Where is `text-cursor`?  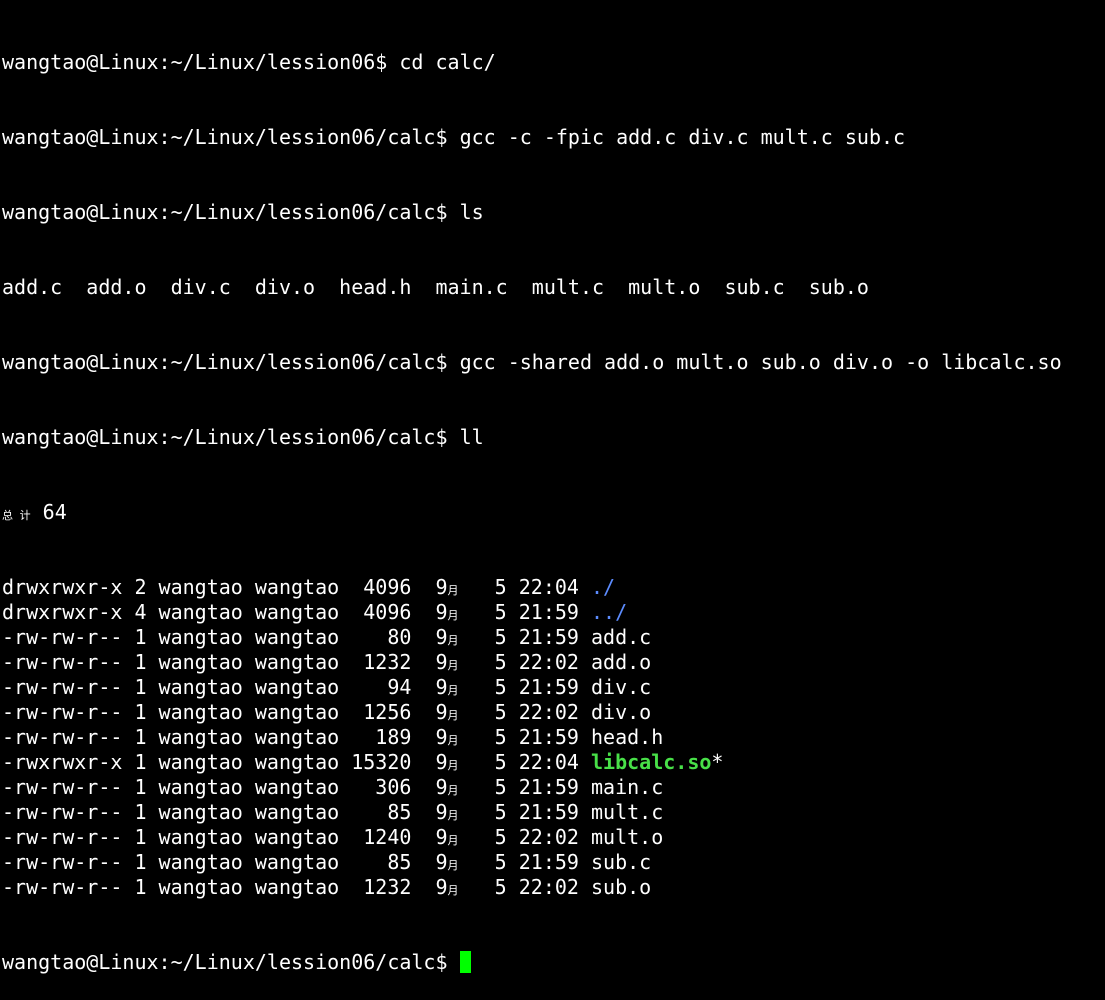
text-cursor is located at coordinates (465, 962).